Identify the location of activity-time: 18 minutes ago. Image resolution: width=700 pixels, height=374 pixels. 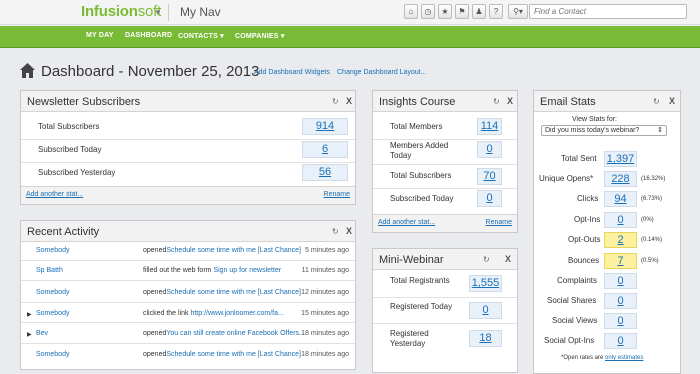
(325, 333).